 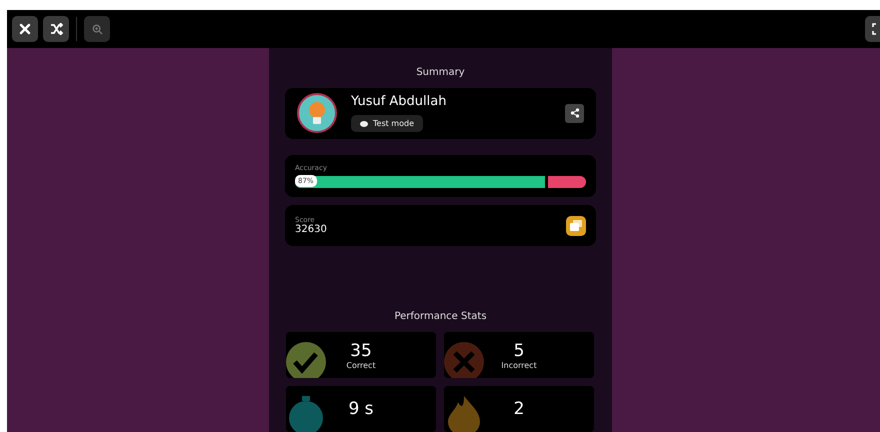 I want to click on close-icon, so click(x=25, y=29).